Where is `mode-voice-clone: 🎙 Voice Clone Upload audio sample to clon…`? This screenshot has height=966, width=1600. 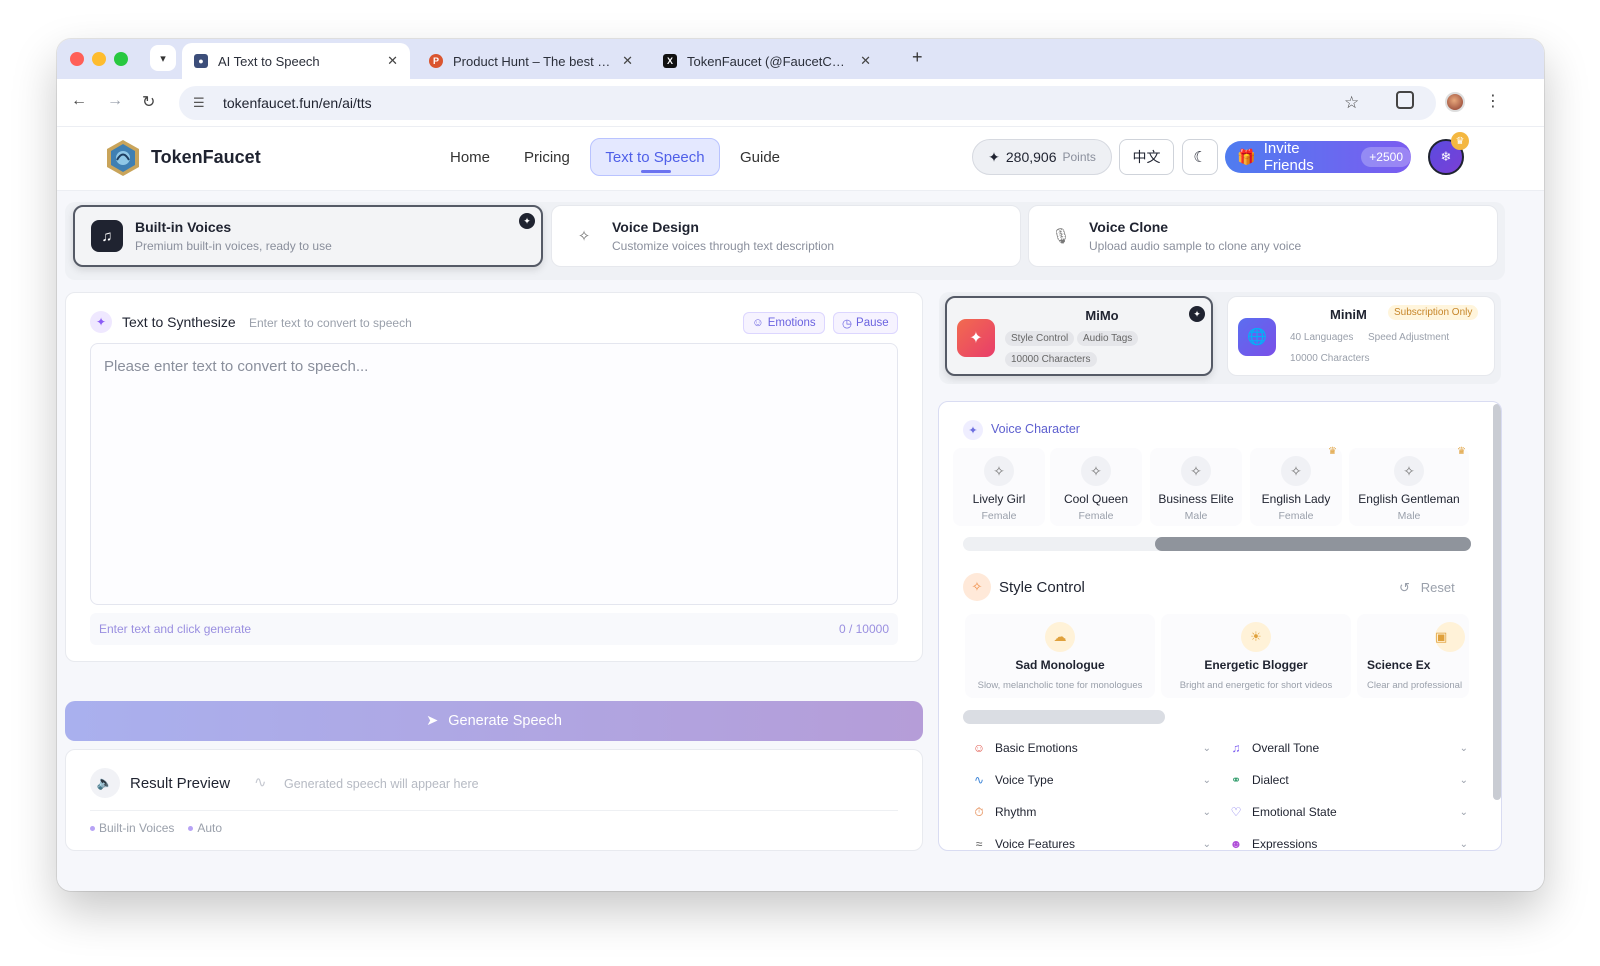
mode-voice-clone: 🎙 Voice Clone Upload audio sample to clon… is located at coordinates (1263, 236).